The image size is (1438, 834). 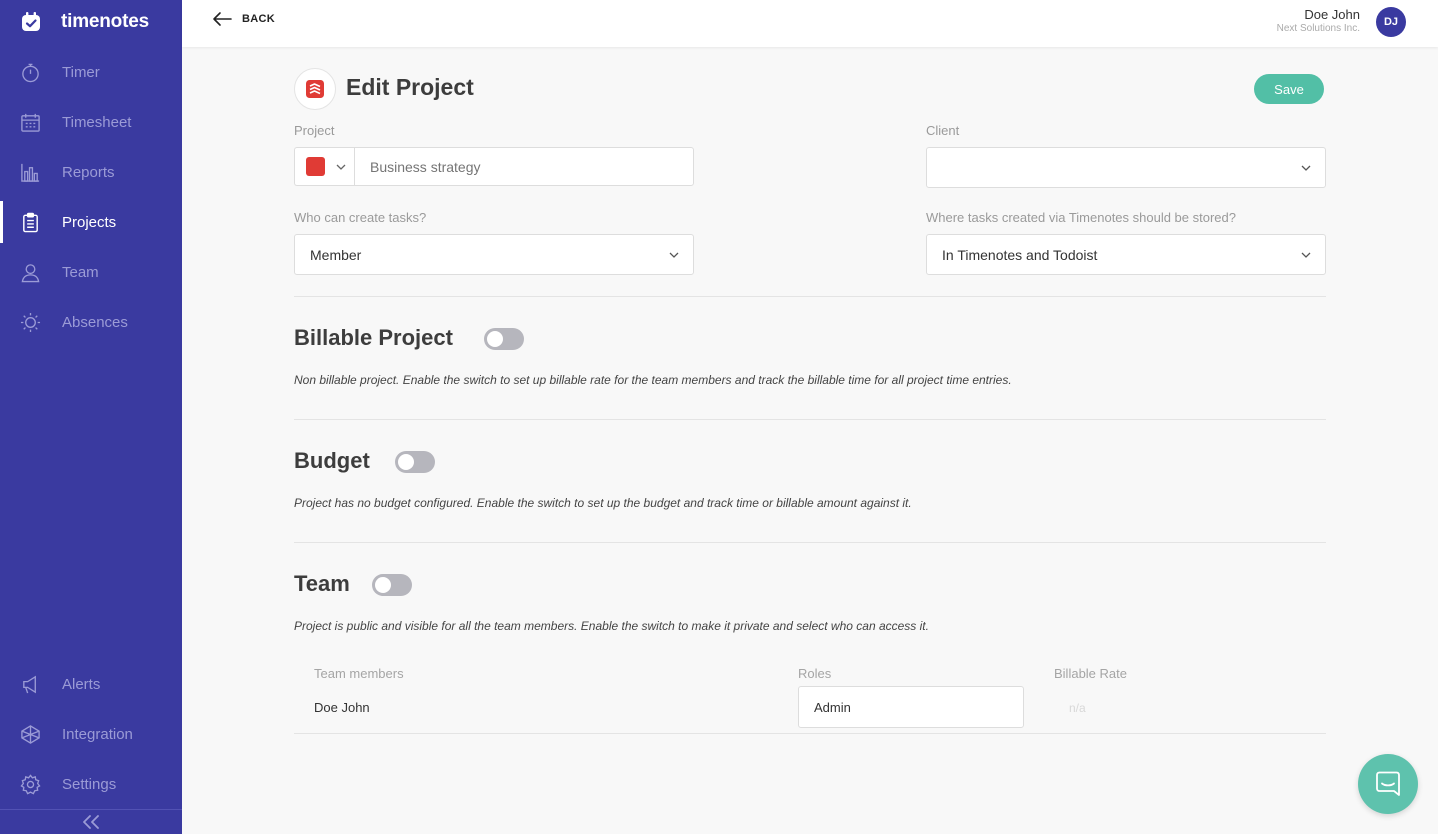 What do you see at coordinates (222, 19) in the screenshot?
I see `arrow-left-icon` at bounding box center [222, 19].